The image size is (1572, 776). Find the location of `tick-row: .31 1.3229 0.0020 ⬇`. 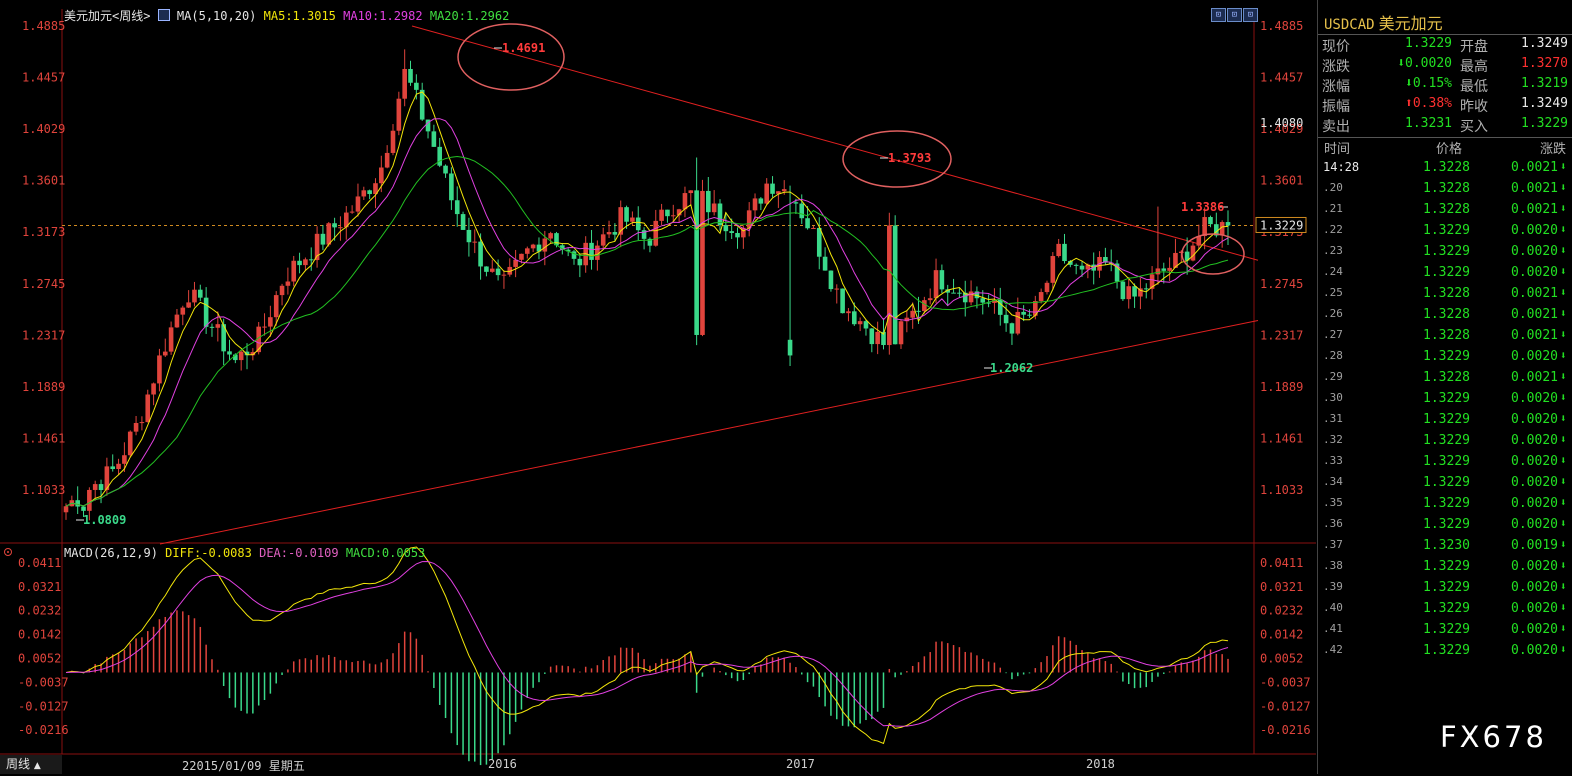

tick-row: .31 1.3229 0.0020 ⬇ is located at coordinates (1445, 422).